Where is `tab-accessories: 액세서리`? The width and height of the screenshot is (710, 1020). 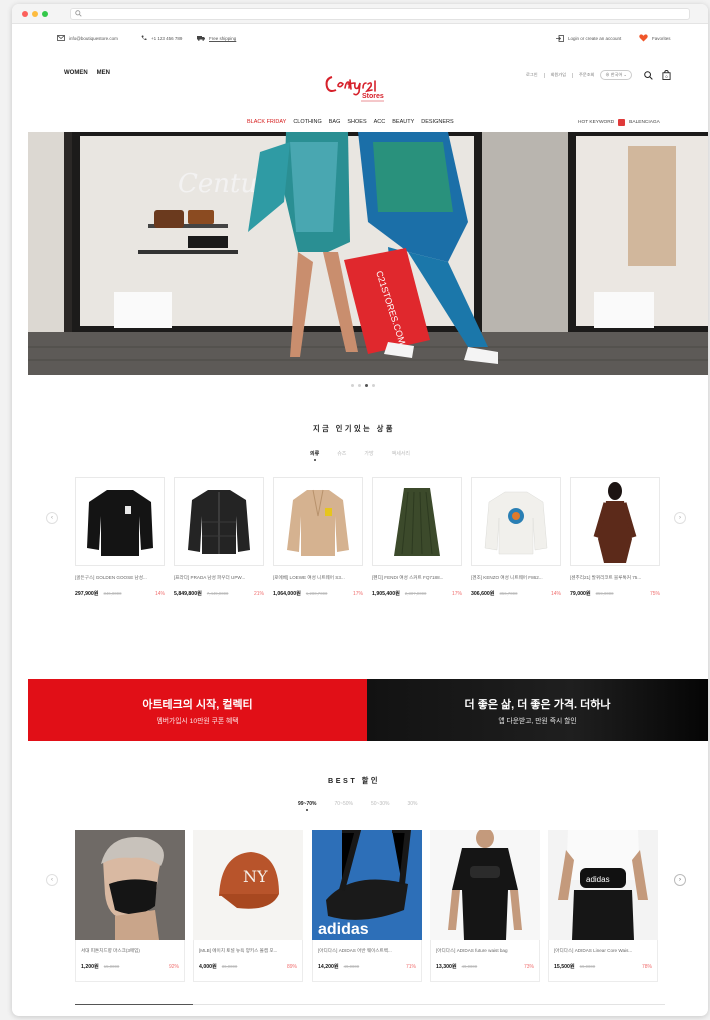
tab-accessories: 액세서리 is located at coordinates (401, 453).